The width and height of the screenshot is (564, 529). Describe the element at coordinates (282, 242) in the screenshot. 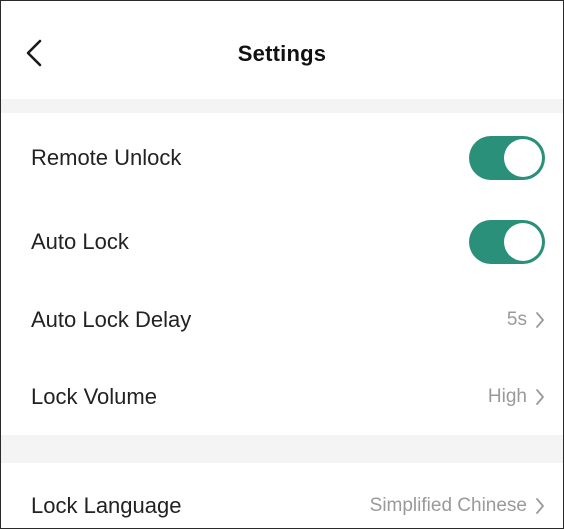

I see `setting-row-auto-lock: Auto Lock` at that location.